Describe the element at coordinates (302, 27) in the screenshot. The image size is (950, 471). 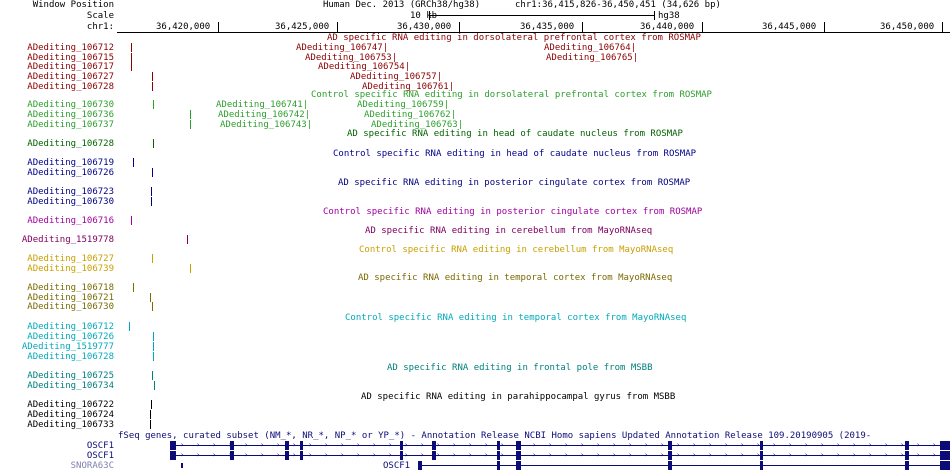
I see `ruler-tick-label: 36,425,000` at that location.